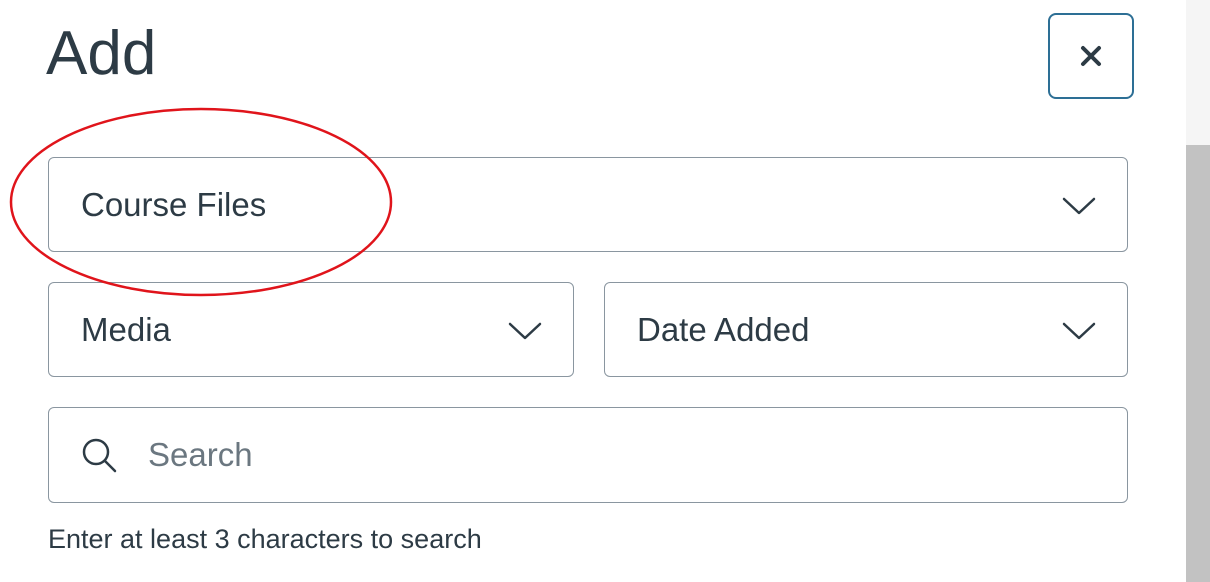 The image size is (1210, 582). I want to click on sort-by-value: Date Added, so click(723, 329).